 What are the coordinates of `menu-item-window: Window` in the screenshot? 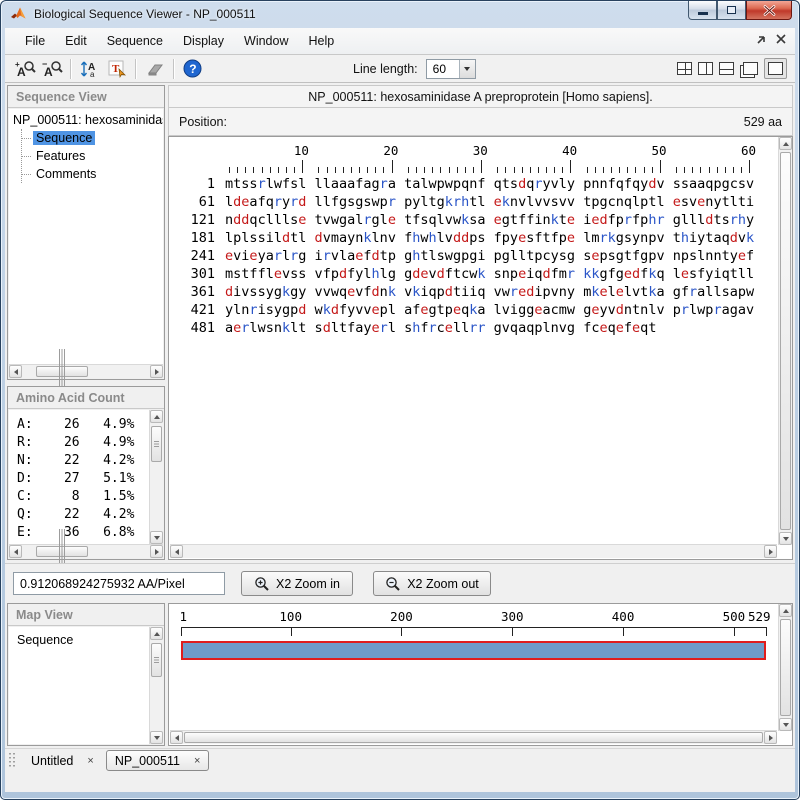 It's located at (266, 41).